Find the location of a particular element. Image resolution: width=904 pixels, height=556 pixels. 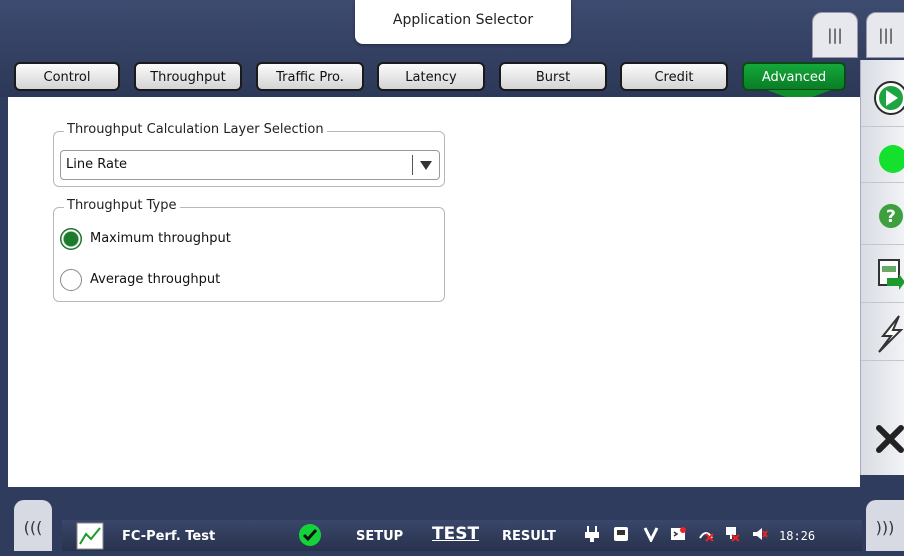

graph-app-icon is located at coordinates (90, 536).